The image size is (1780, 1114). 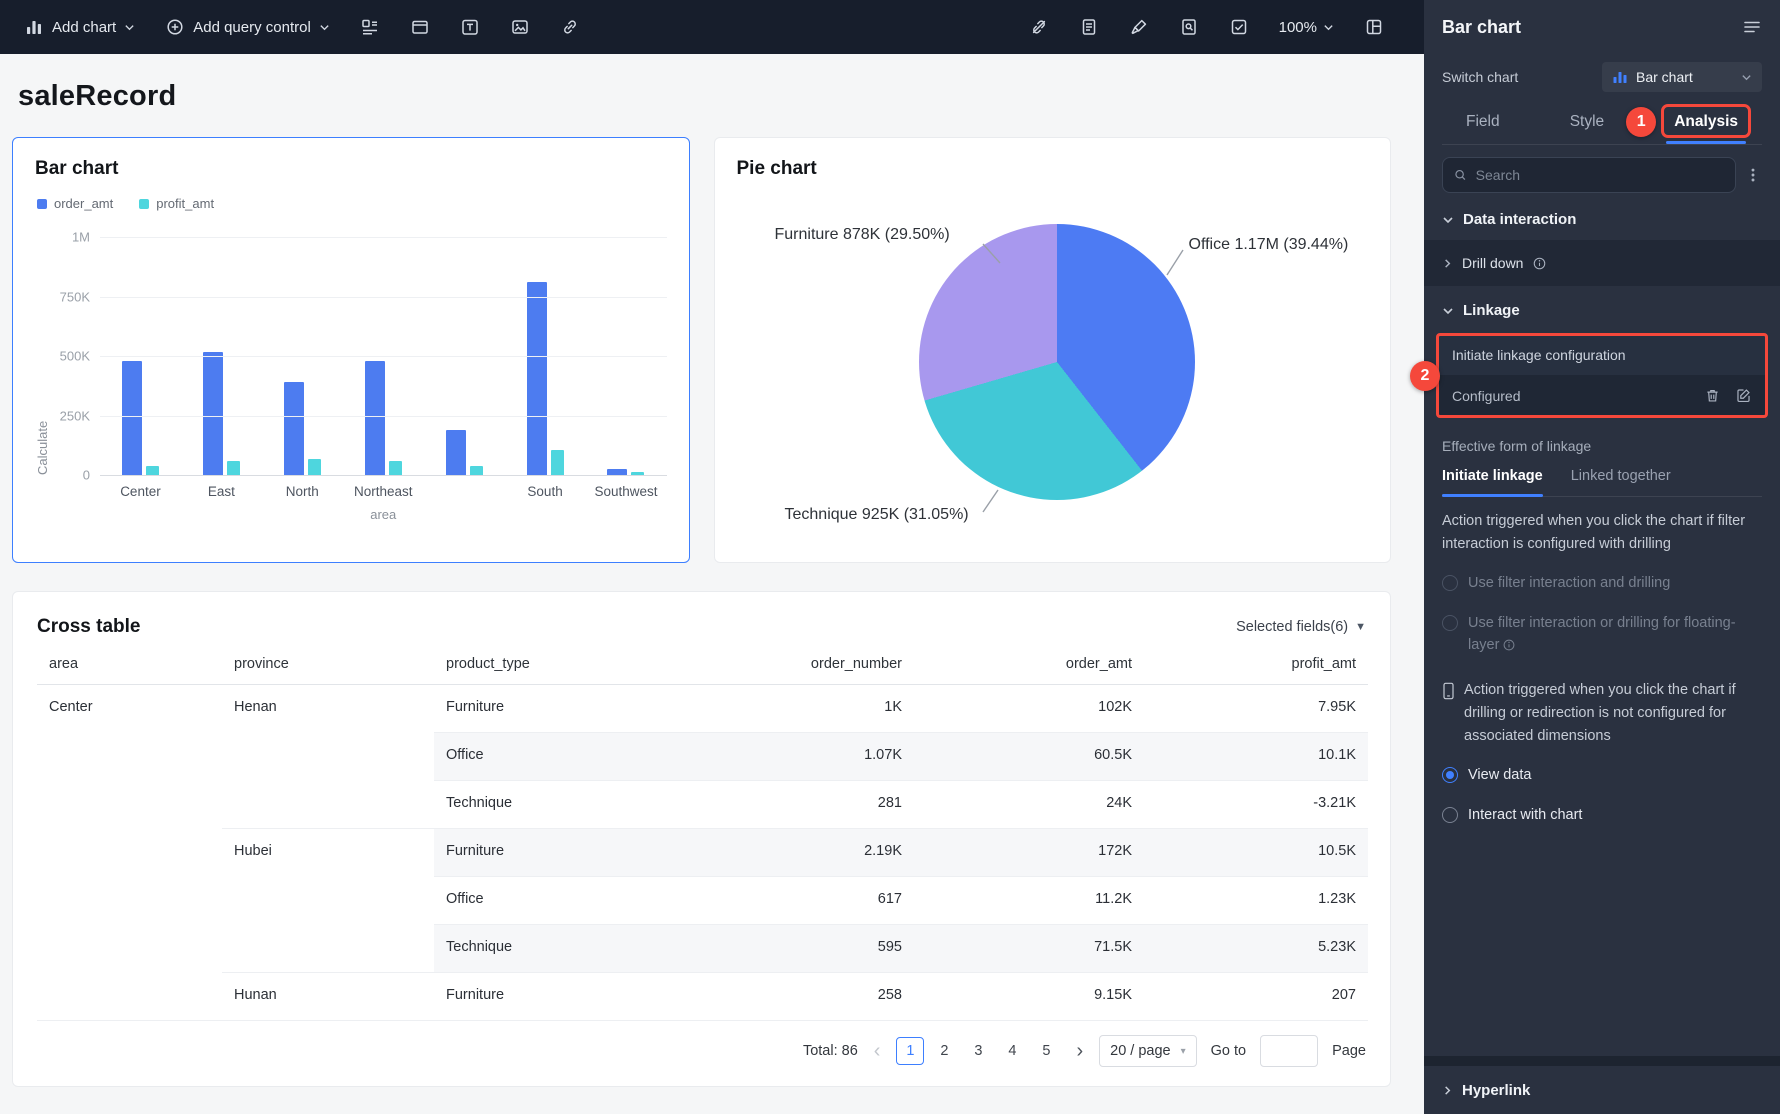 What do you see at coordinates (1688, 122) in the screenshot?
I see `tab-analysis: Analysis 1` at bounding box center [1688, 122].